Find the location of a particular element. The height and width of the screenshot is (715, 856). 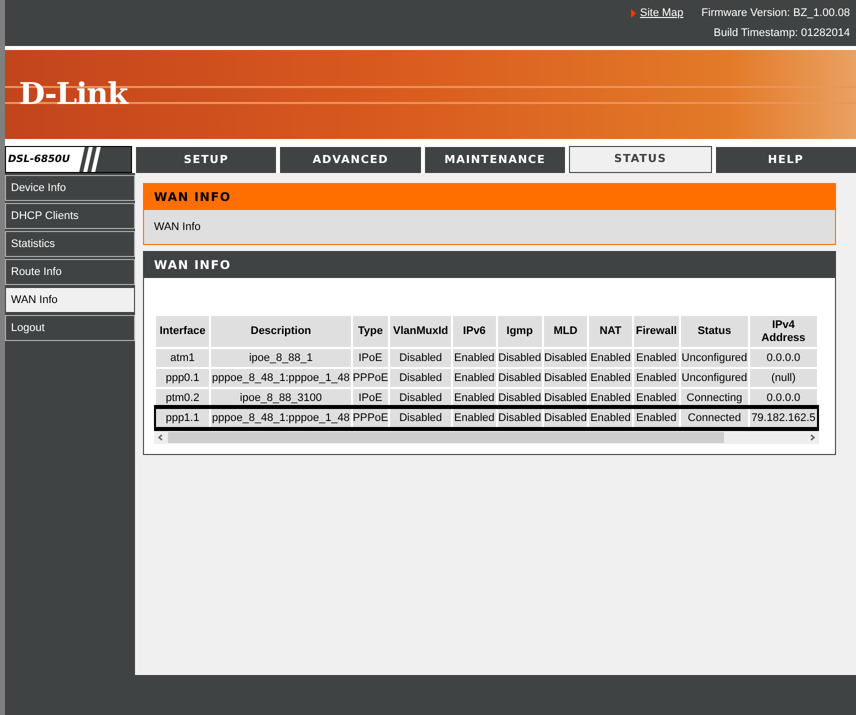

nav-tab: STATUS is located at coordinates (640, 159).